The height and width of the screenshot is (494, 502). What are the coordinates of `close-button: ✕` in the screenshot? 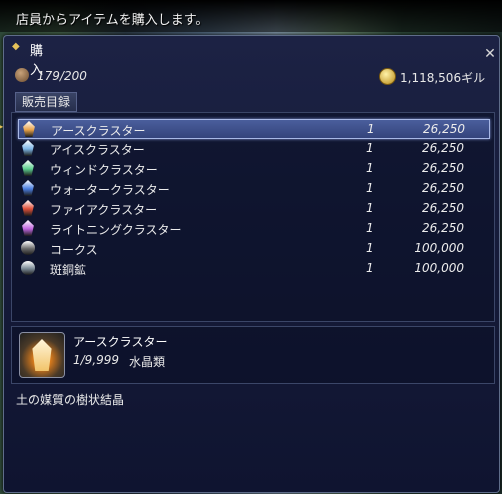 It's located at (490, 54).